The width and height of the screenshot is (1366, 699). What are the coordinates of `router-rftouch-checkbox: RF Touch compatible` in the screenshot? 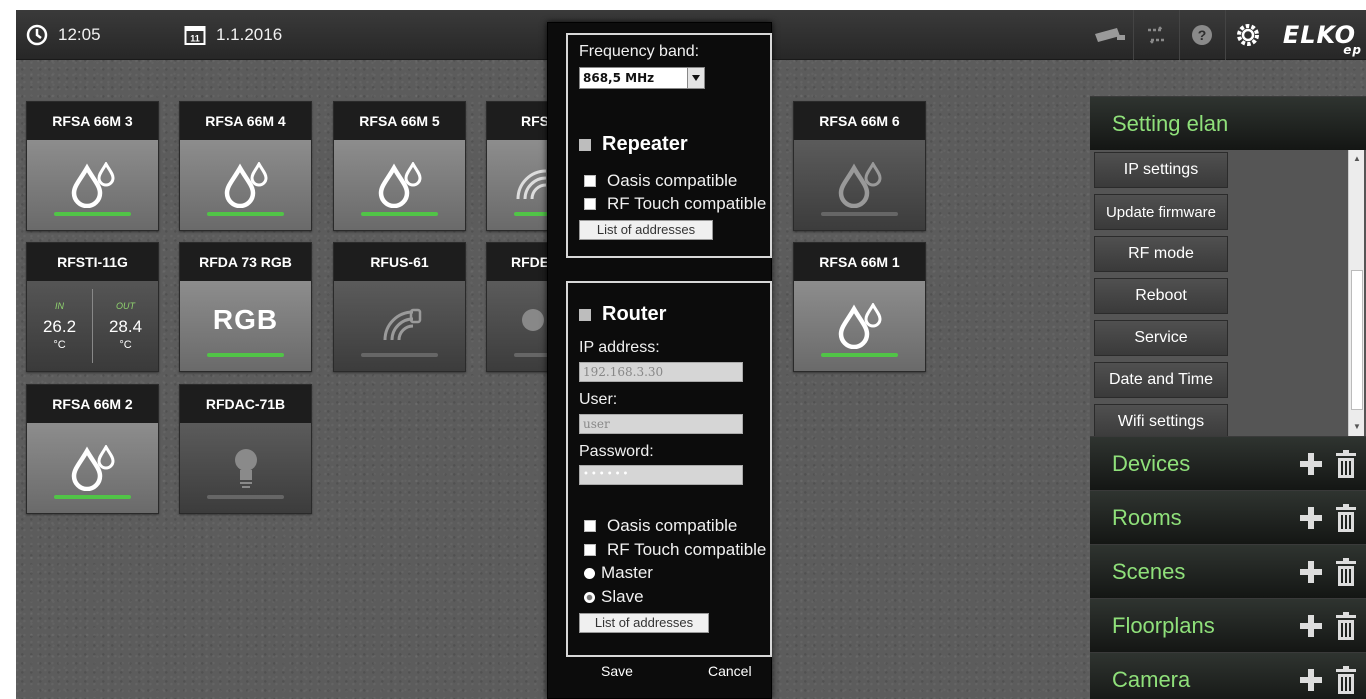 It's located at (675, 550).